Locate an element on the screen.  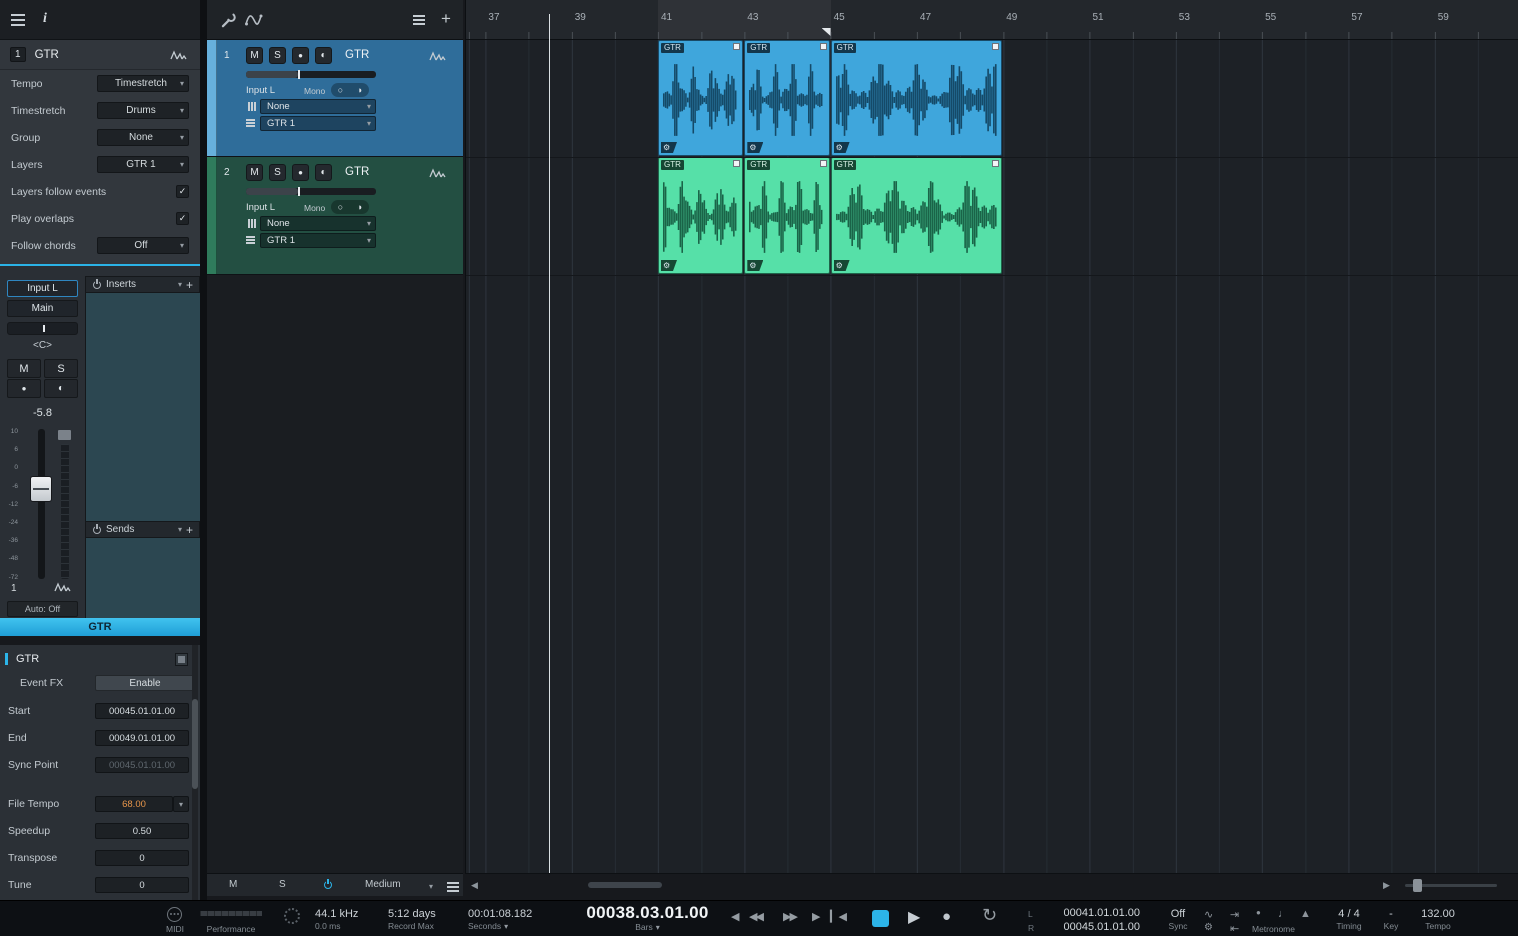
secondary-time-block: 00:01:08.182 Seconds ▾ is located at coordinates (500, 919).